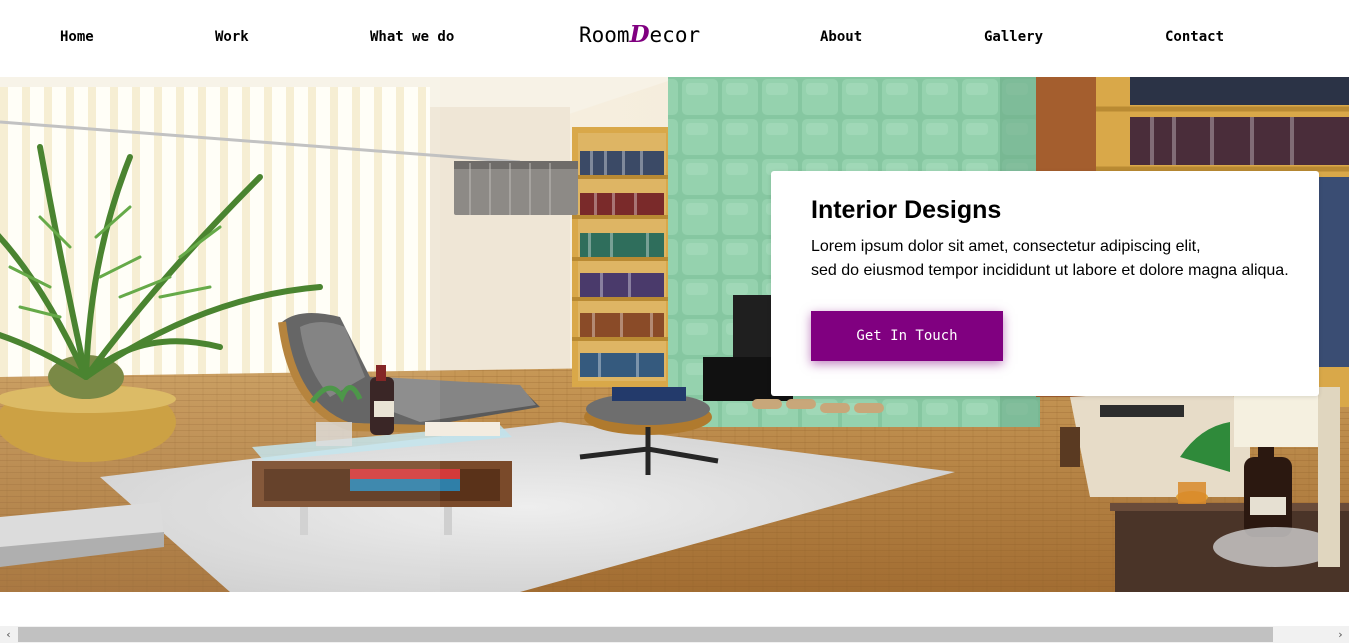 This screenshot has width=1349, height=643. Describe the element at coordinates (1194, 37) in the screenshot. I see `nav-link-contact: Contact` at that location.